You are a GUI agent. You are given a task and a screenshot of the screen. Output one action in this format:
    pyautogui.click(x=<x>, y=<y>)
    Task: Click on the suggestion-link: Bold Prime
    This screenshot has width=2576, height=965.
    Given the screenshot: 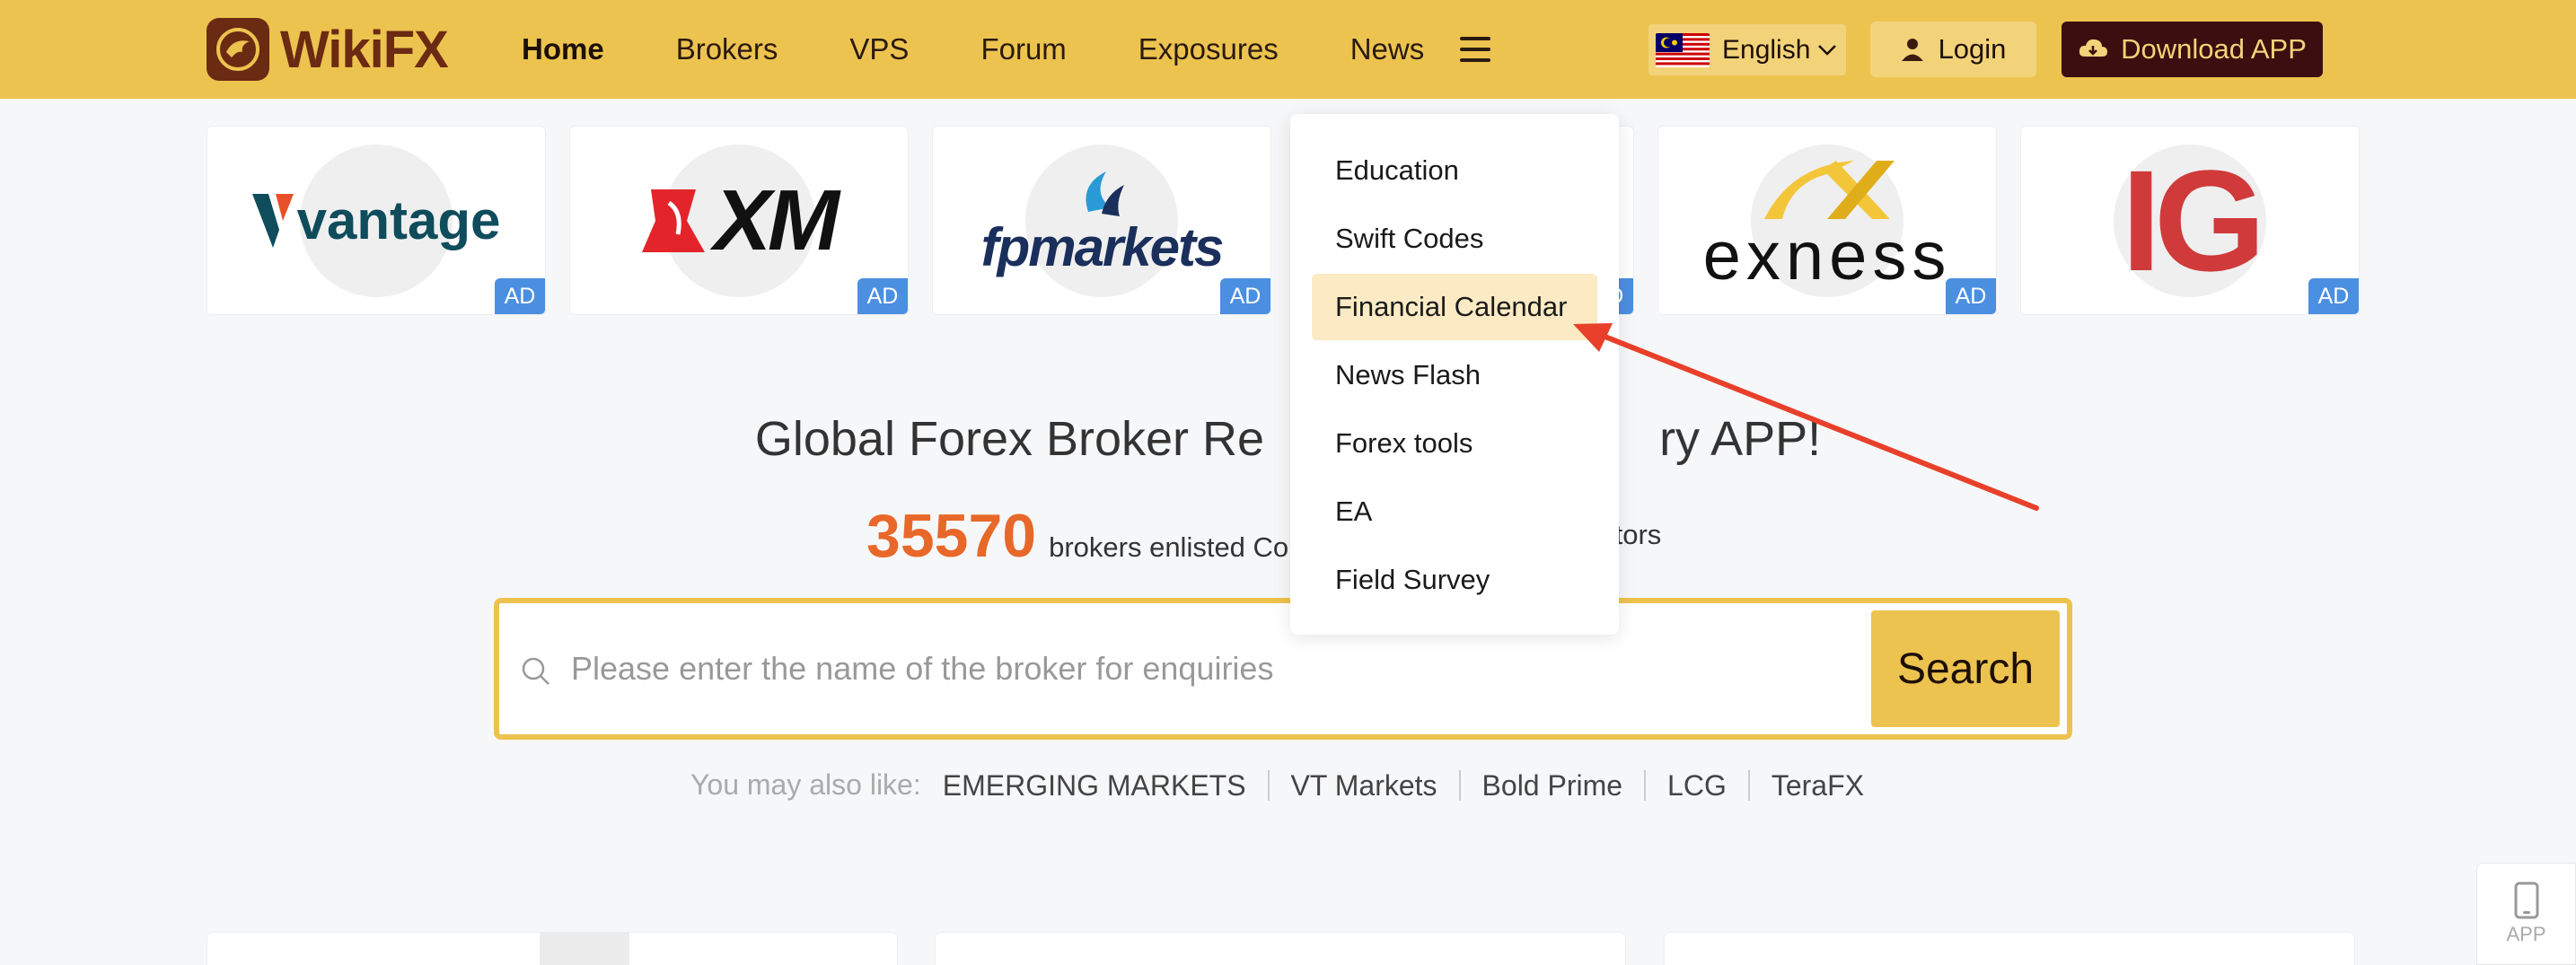 What is the action you would take?
    pyautogui.click(x=1551, y=785)
    